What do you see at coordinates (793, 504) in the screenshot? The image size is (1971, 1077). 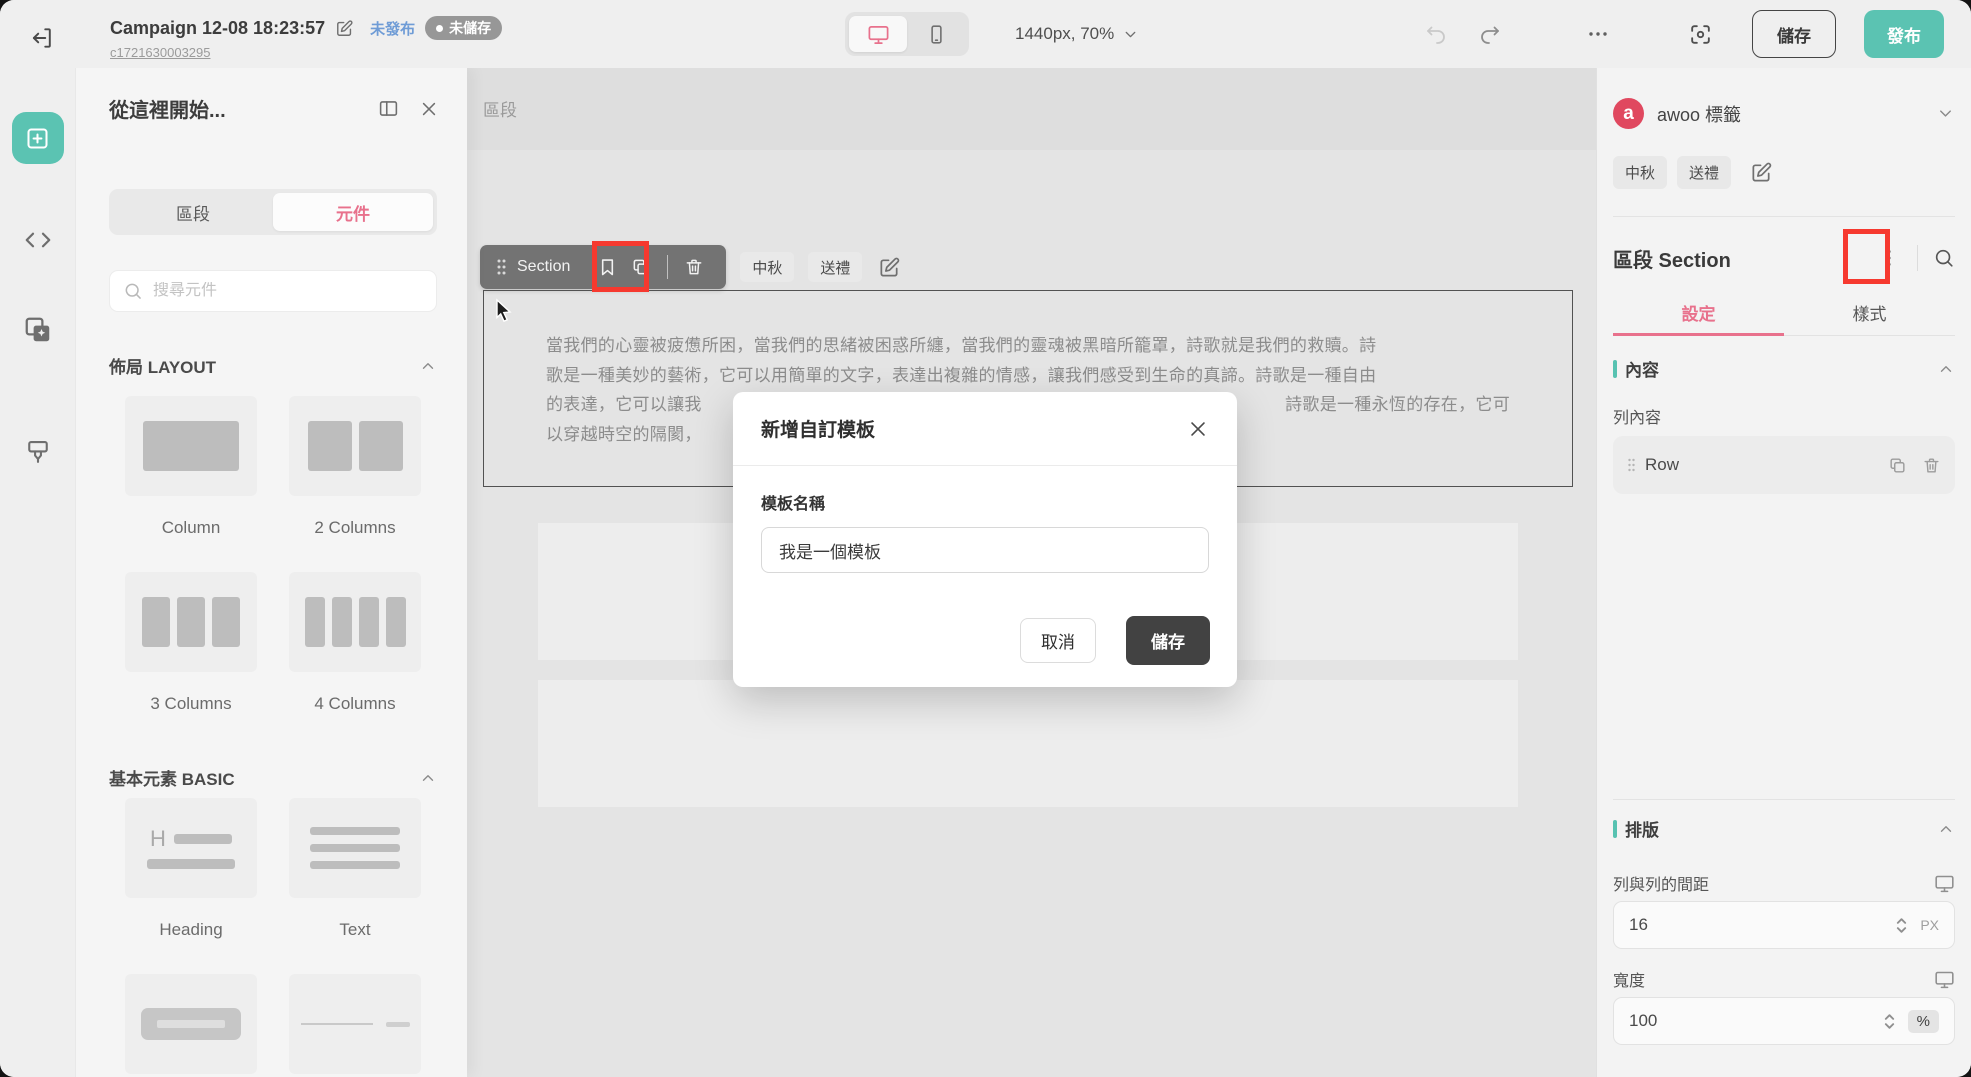 I see `template-name-label: 模板名稱` at bounding box center [793, 504].